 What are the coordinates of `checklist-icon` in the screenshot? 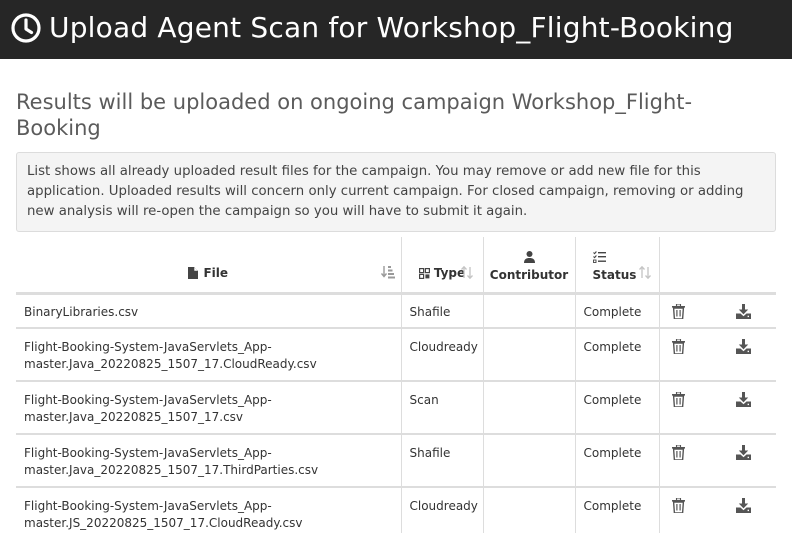 It's located at (599, 256).